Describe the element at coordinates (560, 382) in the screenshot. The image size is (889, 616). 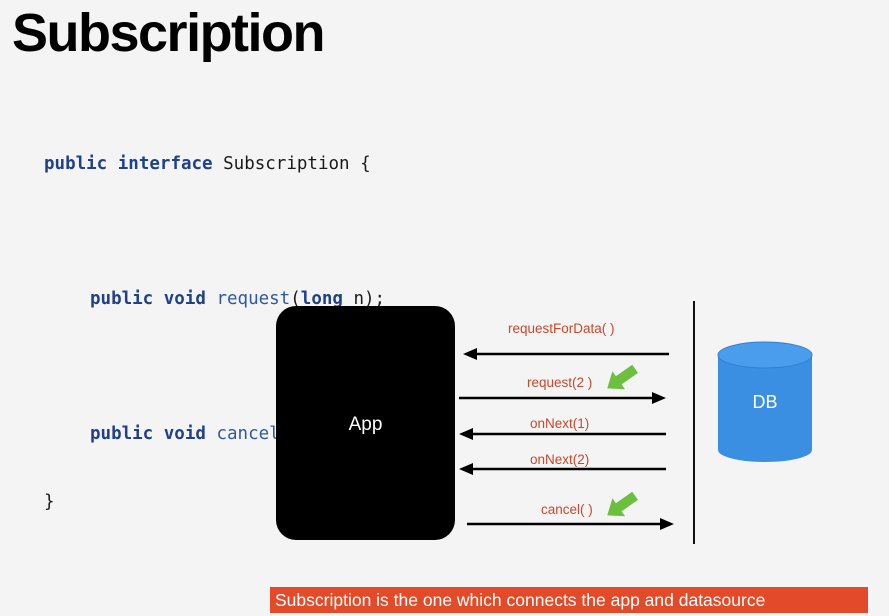
I see `message-label: request(2 )` at that location.